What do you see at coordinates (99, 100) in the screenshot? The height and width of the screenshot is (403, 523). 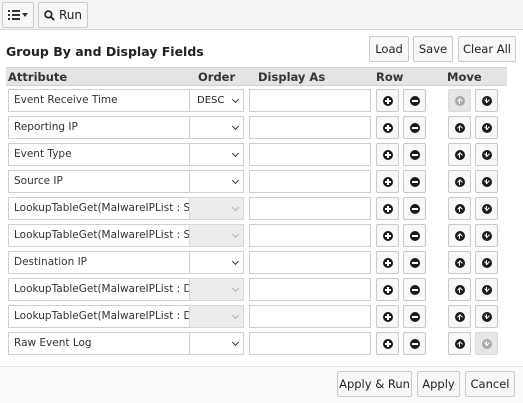 I see `attribute-field: Event Receive Time` at bounding box center [99, 100].